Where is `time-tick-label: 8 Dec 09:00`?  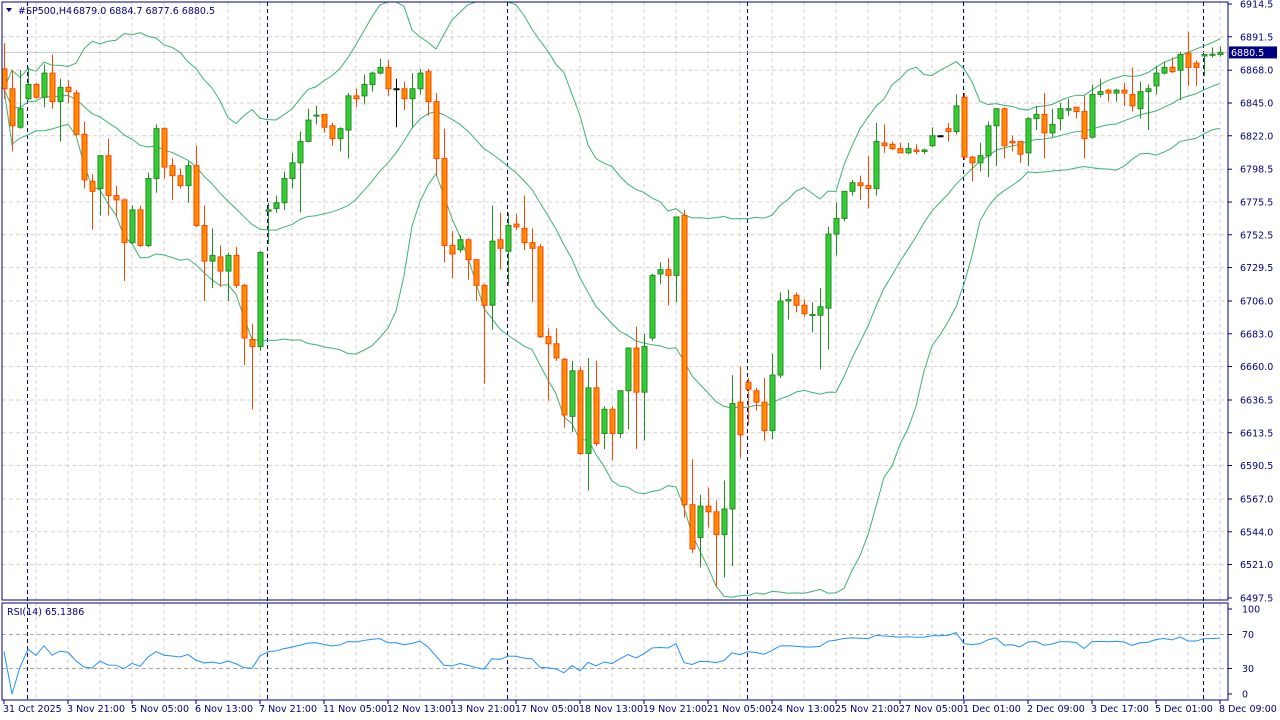 time-tick-label: 8 Dec 09:00 is located at coordinates (1248, 709).